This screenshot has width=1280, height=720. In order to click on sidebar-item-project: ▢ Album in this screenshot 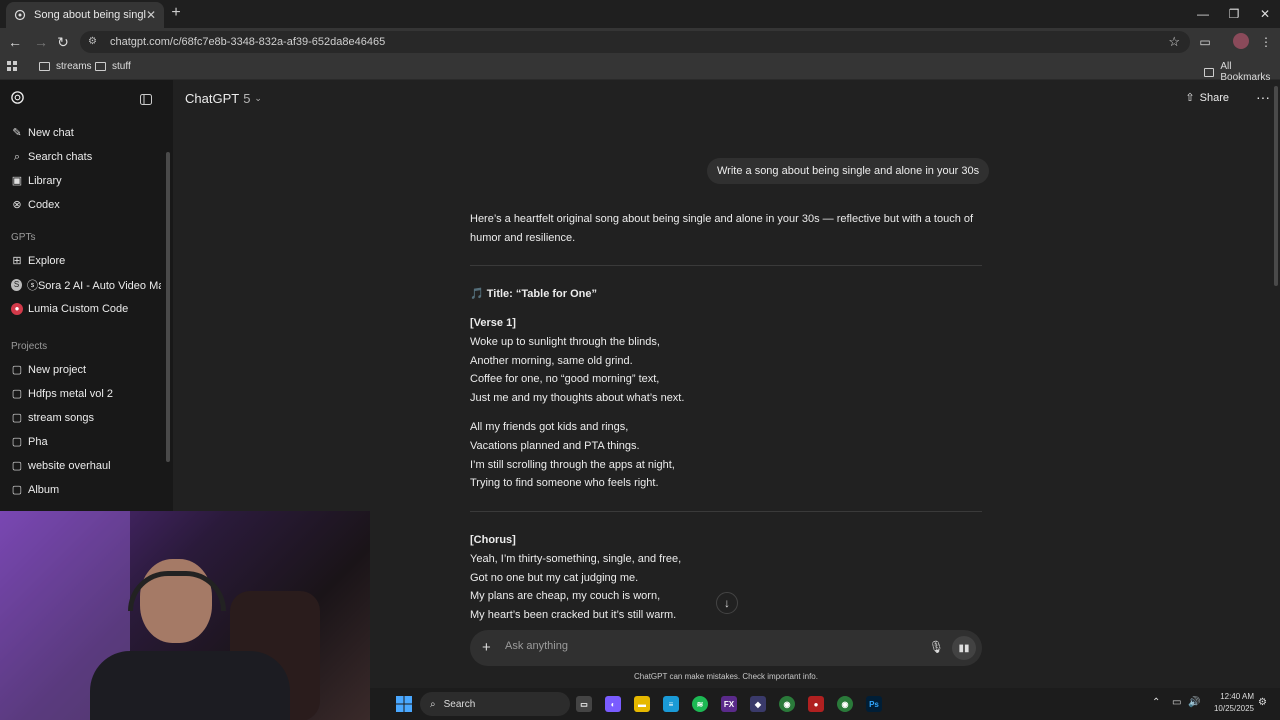, I will do `click(86, 490)`.